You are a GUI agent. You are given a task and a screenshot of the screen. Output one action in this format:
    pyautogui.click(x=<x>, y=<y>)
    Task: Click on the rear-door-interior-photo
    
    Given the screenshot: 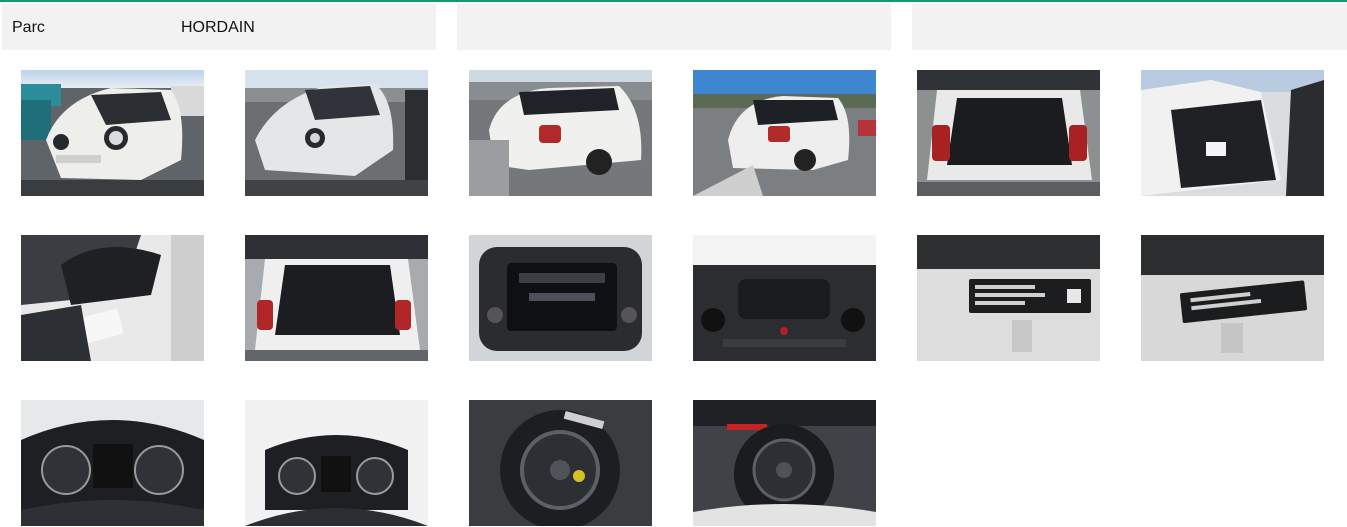 What is the action you would take?
    pyautogui.click(x=1232, y=133)
    